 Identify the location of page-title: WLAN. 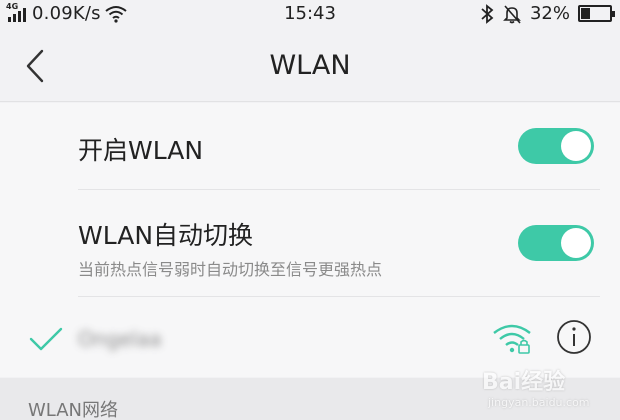
(310, 65).